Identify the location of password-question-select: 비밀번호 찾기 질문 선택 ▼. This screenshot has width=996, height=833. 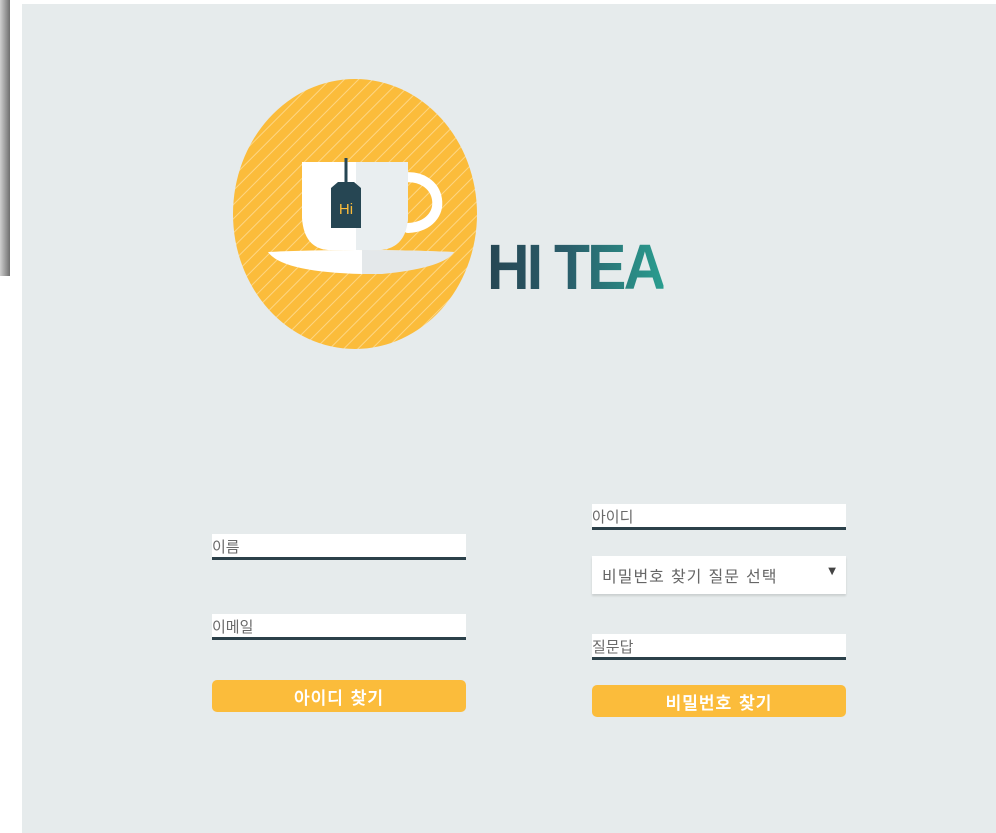
(719, 575).